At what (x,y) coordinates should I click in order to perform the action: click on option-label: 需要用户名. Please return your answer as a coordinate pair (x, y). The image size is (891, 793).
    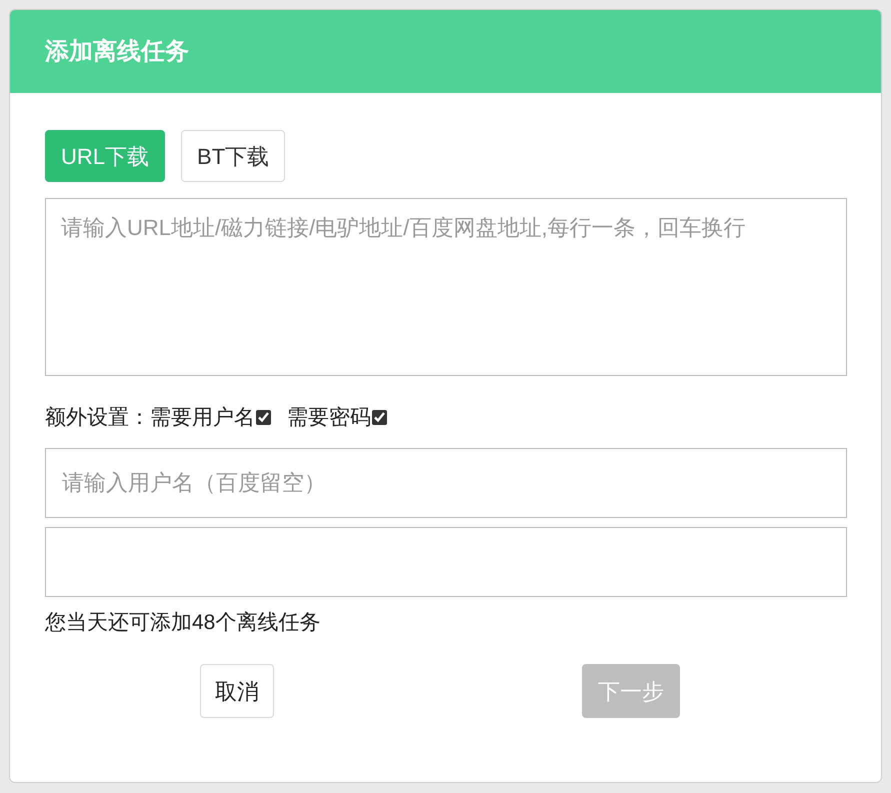
    Looking at the image, I should click on (202, 418).